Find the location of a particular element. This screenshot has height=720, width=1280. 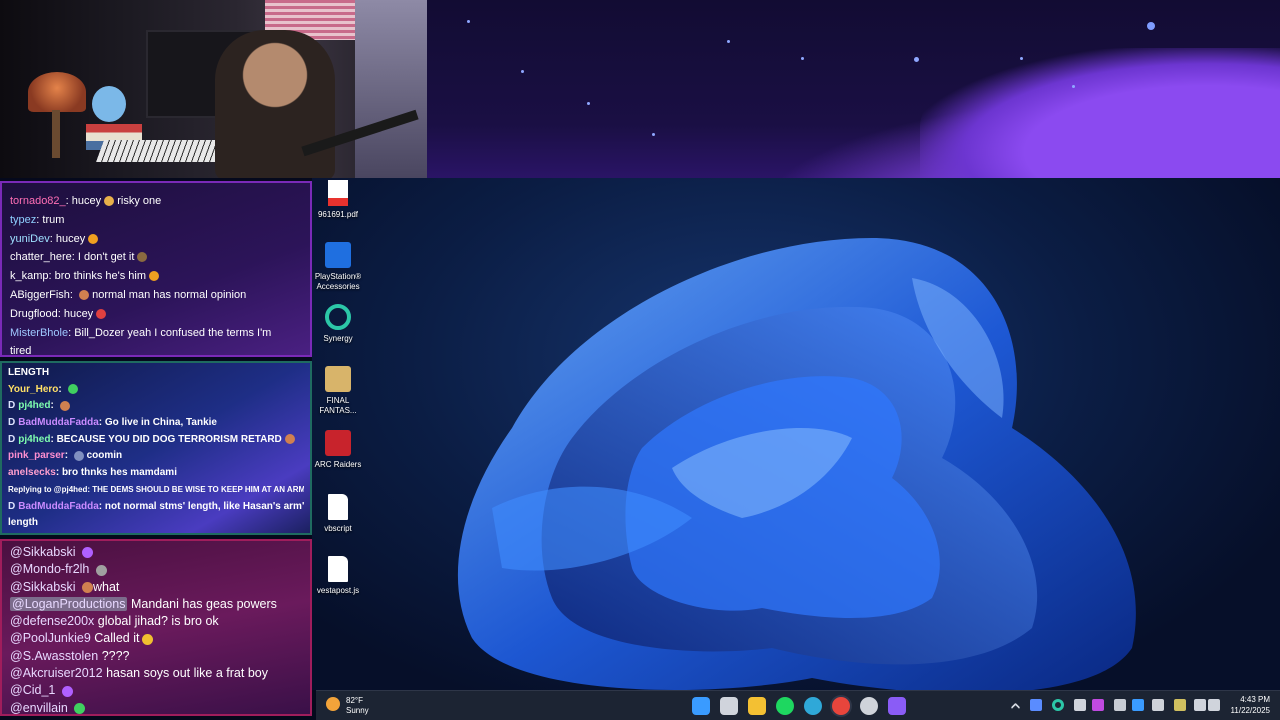

poop-emote is located at coordinates (142, 257).